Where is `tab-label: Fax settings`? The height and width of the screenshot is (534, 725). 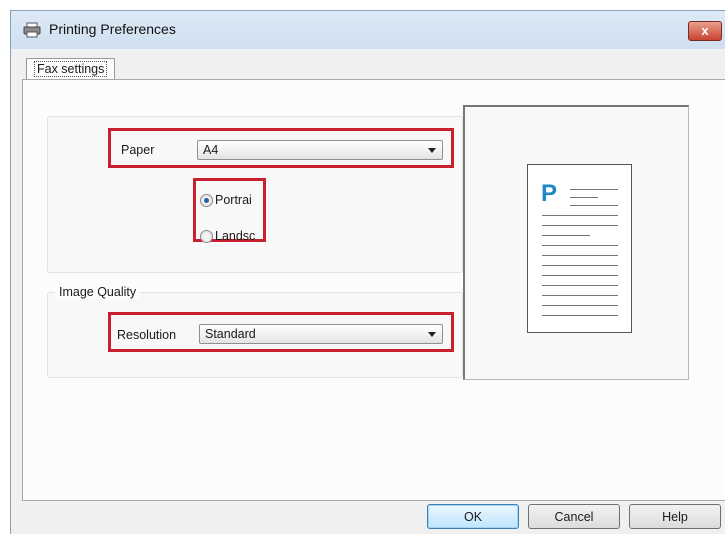 tab-label: Fax settings is located at coordinates (71, 69).